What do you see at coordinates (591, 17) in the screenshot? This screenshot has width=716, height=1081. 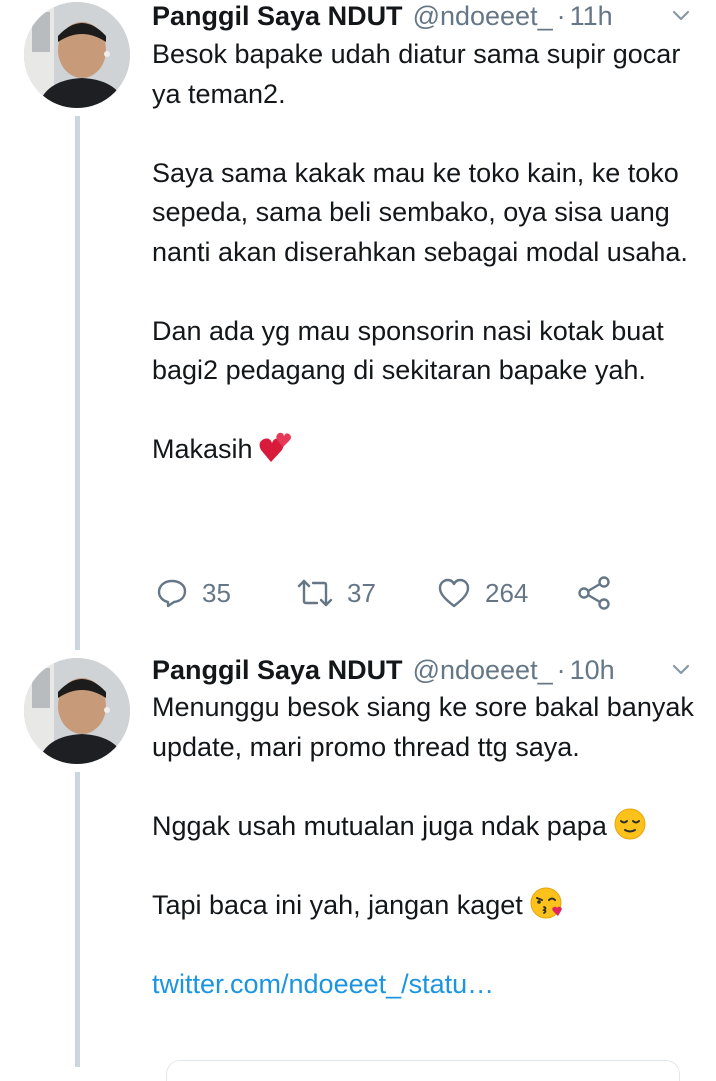 I see `timestamp: 11h` at bounding box center [591, 17].